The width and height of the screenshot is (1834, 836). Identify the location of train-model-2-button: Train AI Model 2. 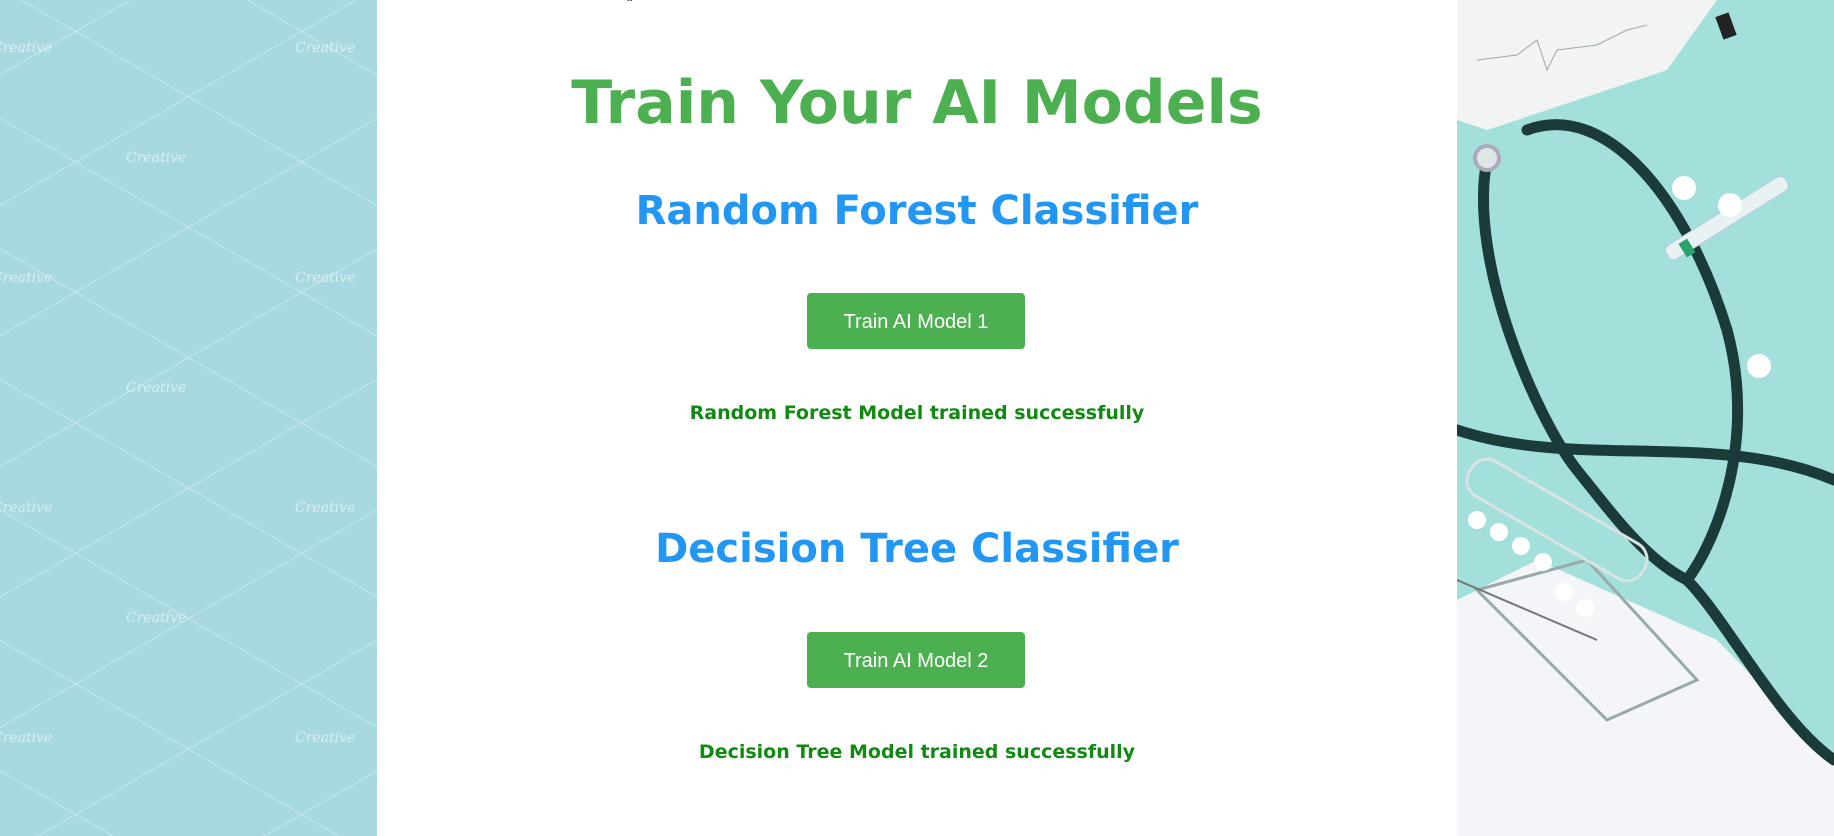
(916, 660).